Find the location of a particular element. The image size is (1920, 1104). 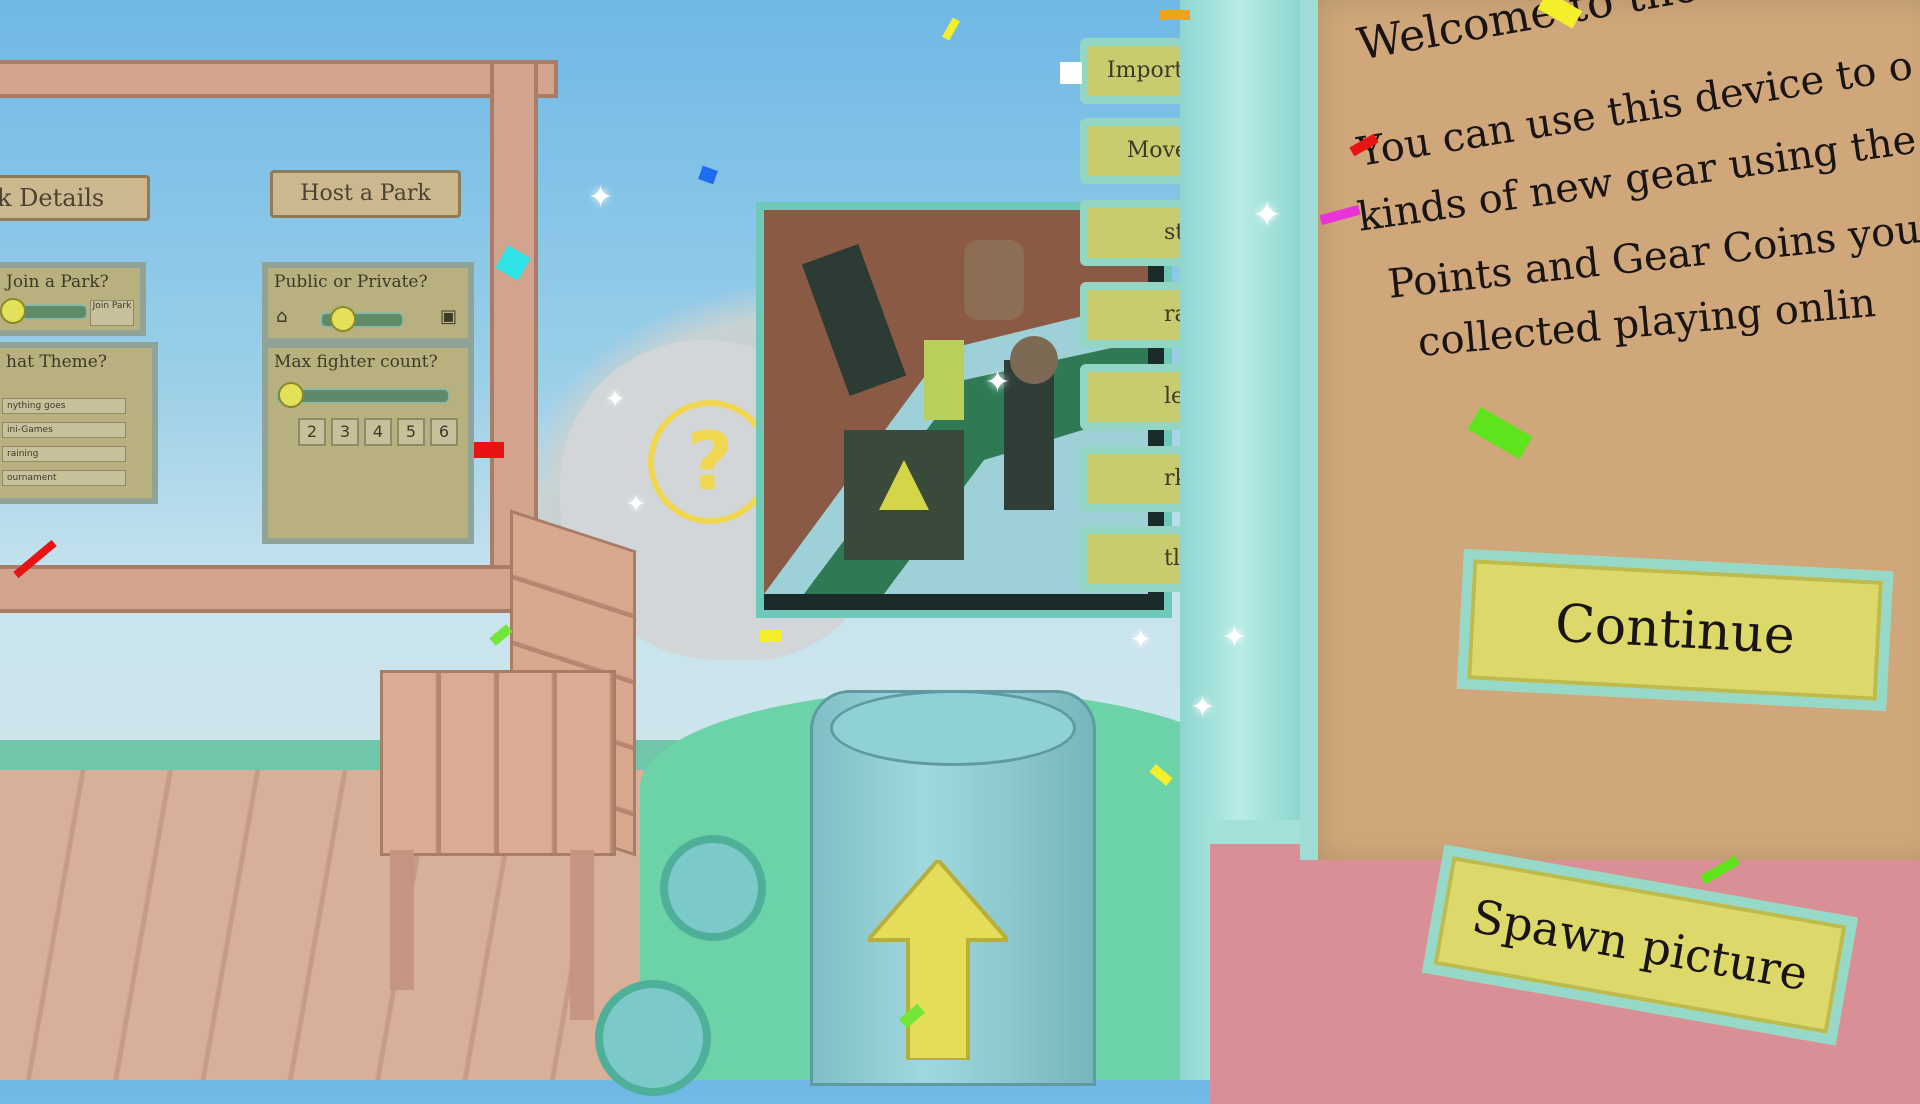

bench-seat is located at coordinates (498, 763).